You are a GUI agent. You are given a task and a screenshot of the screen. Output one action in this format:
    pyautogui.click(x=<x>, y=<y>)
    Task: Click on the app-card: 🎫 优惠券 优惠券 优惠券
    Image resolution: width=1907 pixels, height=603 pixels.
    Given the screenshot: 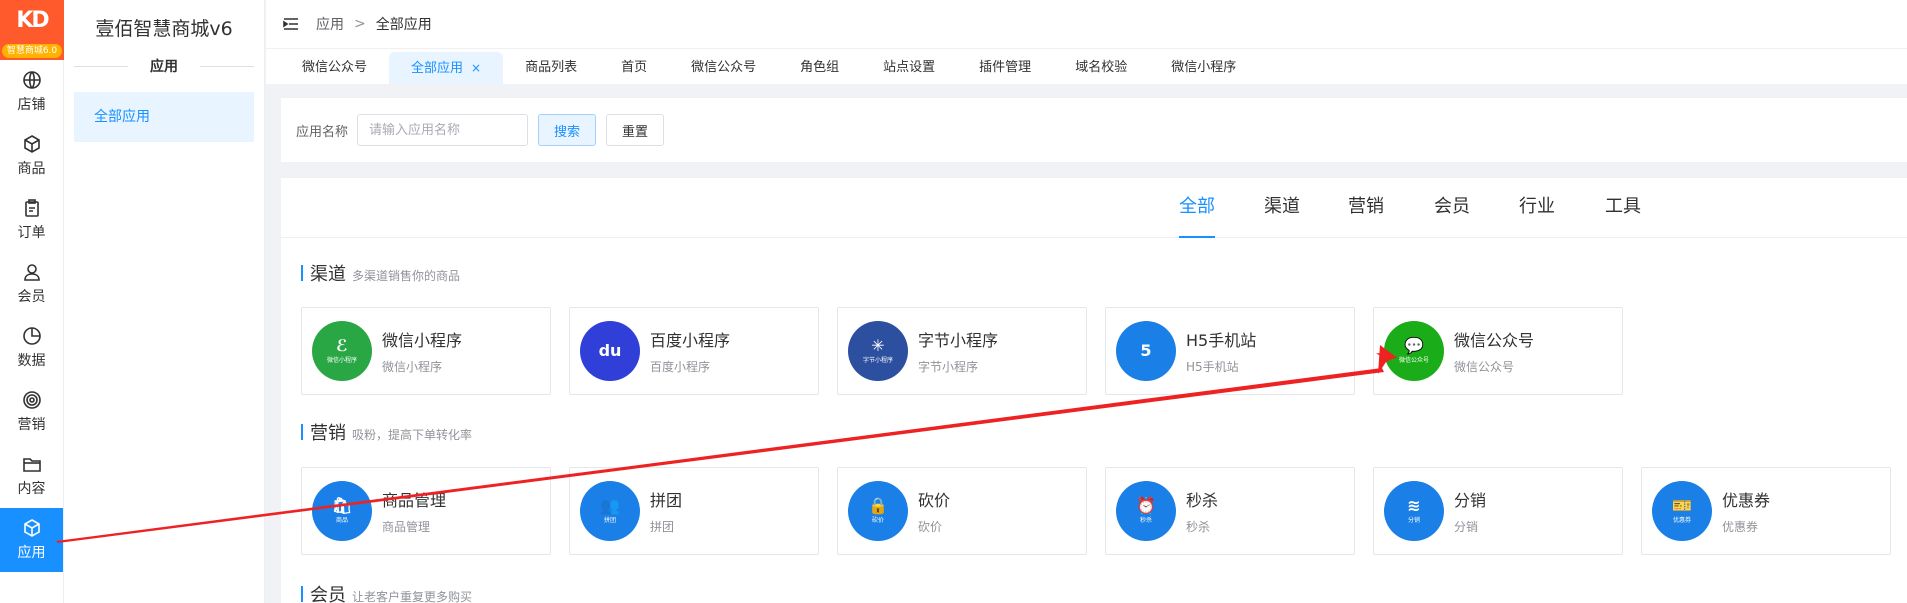 What is the action you would take?
    pyautogui.click(x=1766, y=511)
    